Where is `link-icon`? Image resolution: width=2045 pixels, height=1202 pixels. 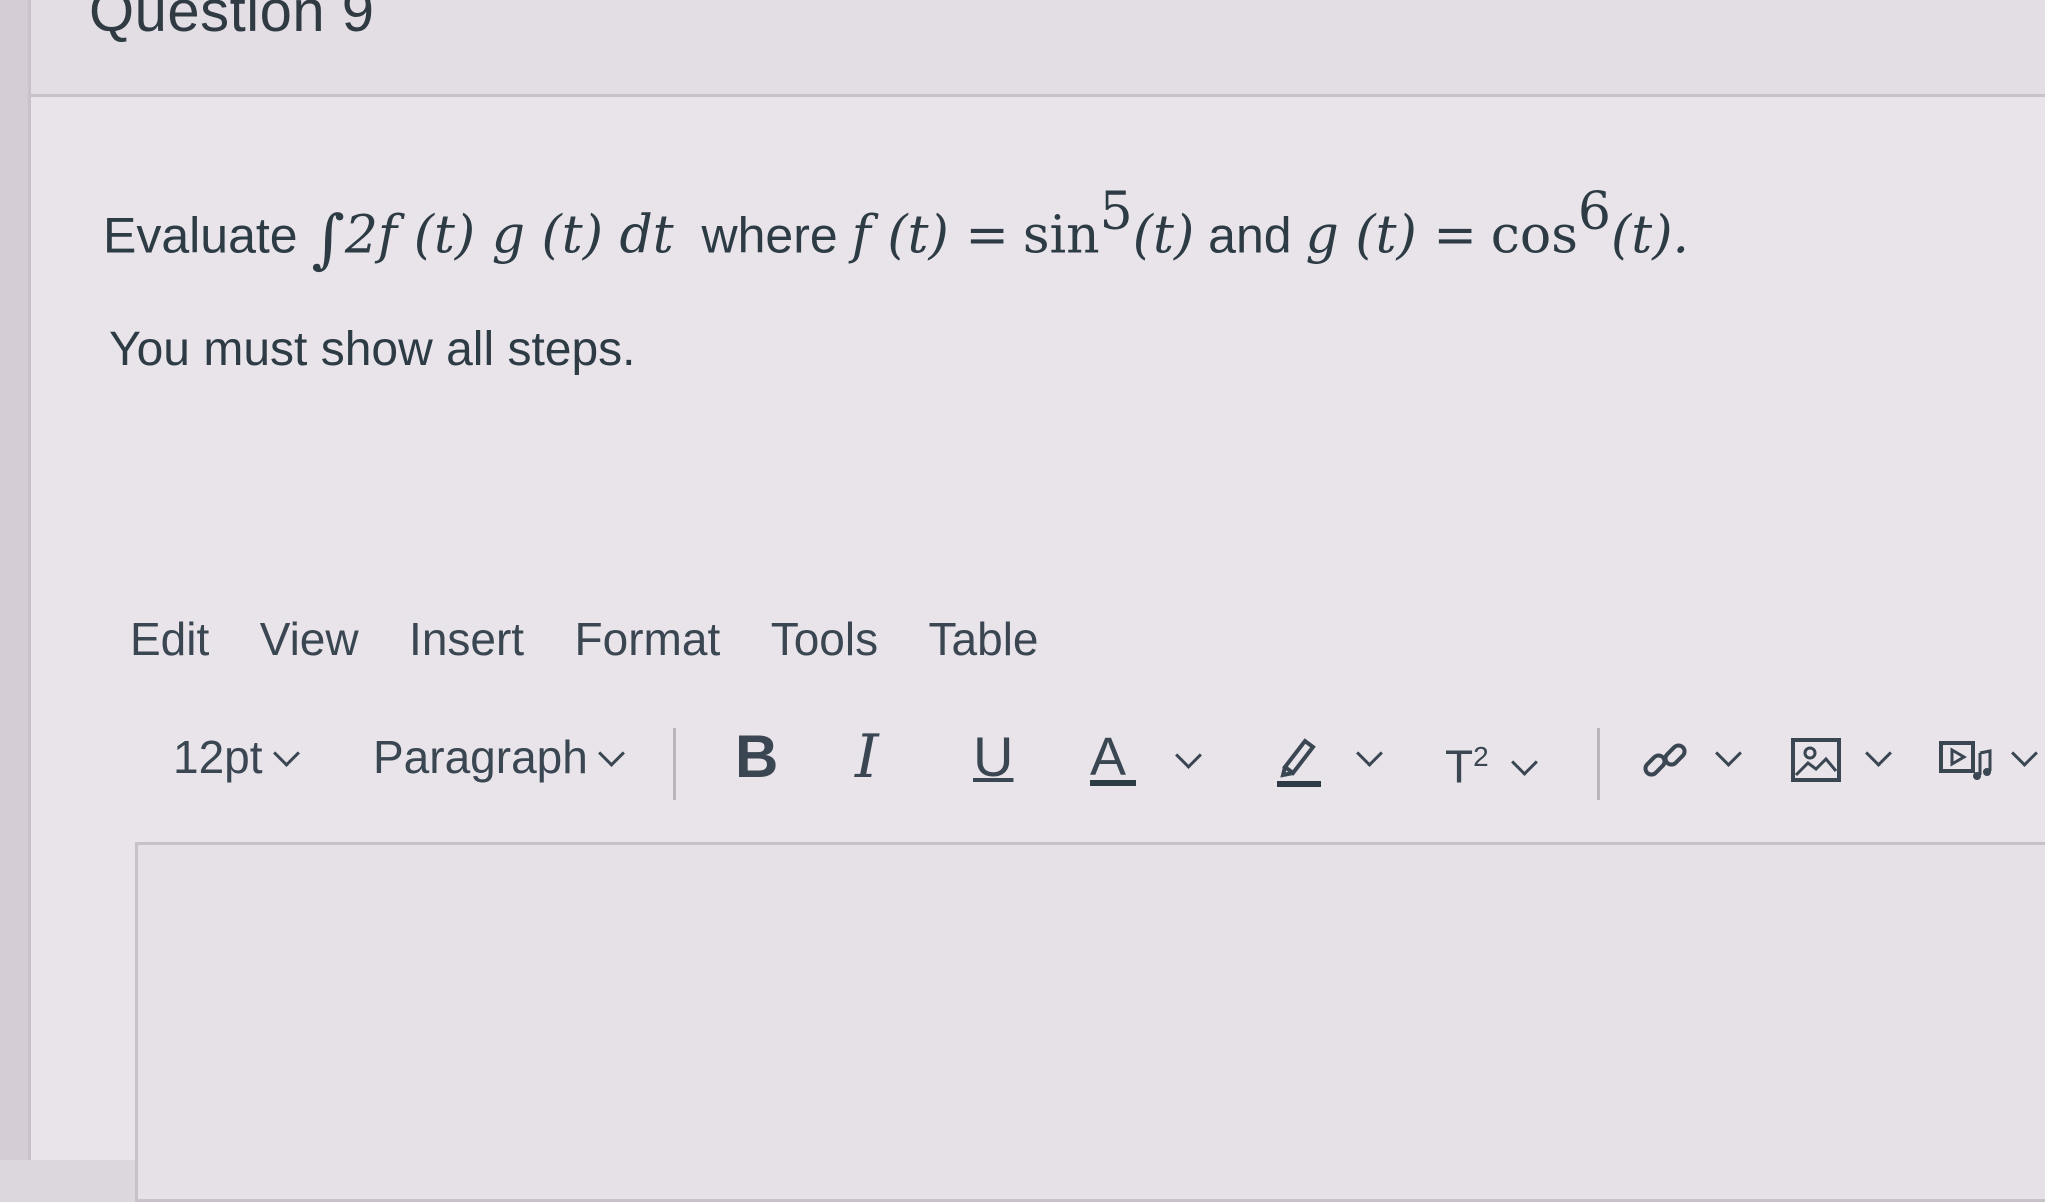 link-icon is located at coordinates (1665, 760).